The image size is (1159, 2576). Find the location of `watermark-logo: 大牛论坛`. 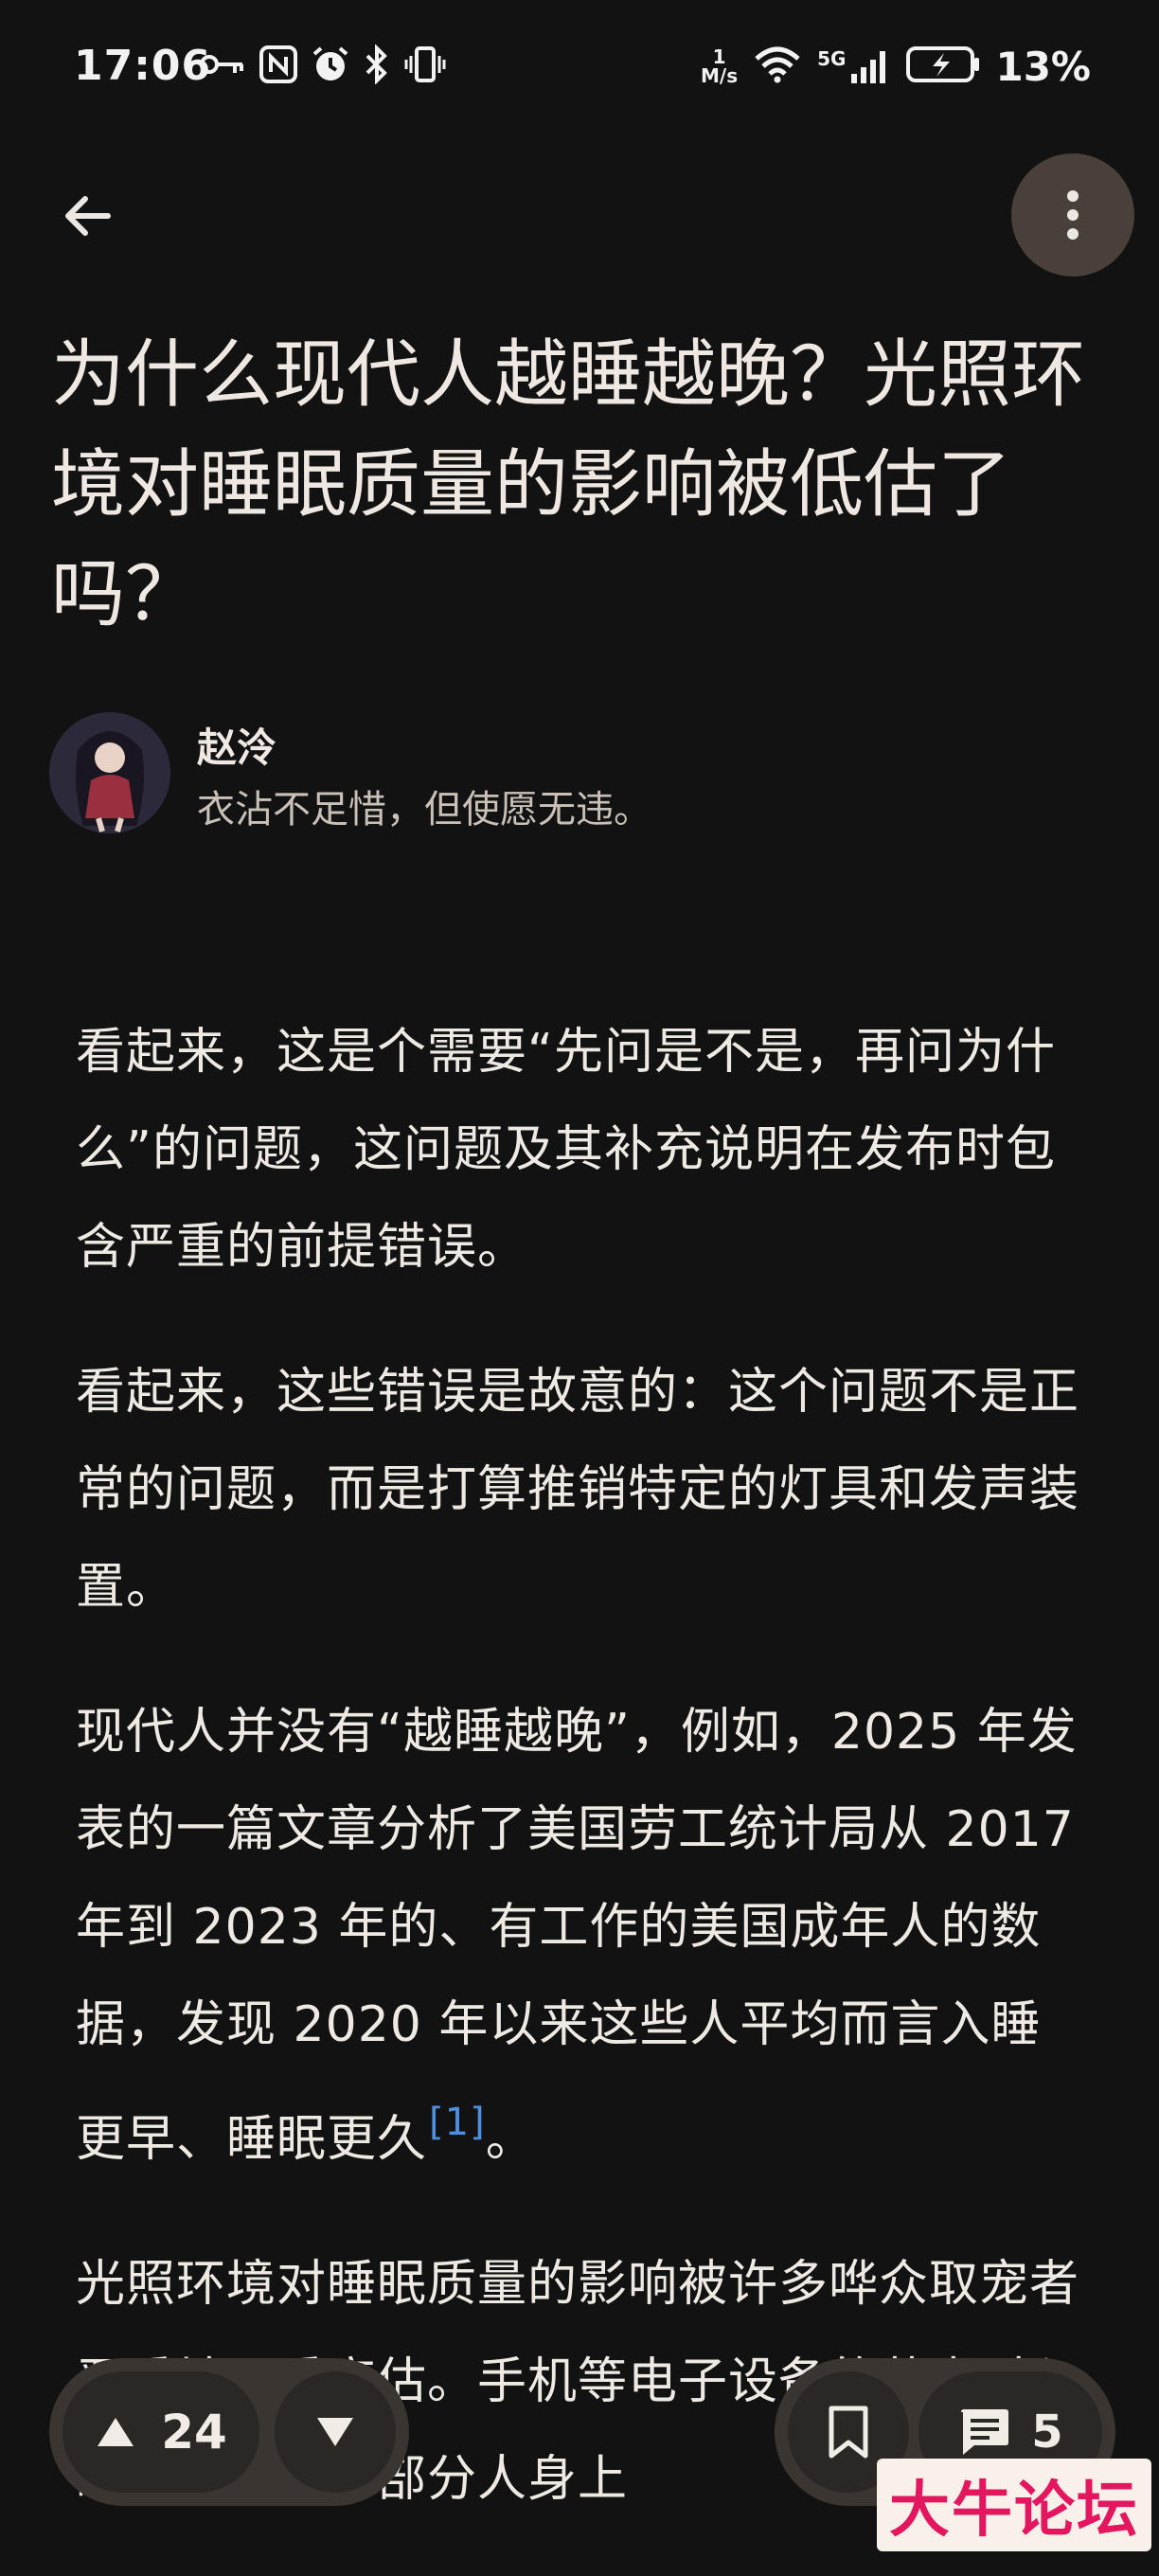

watermark-logo: 大牛论坛 is located at coordinates (1014, 2505).